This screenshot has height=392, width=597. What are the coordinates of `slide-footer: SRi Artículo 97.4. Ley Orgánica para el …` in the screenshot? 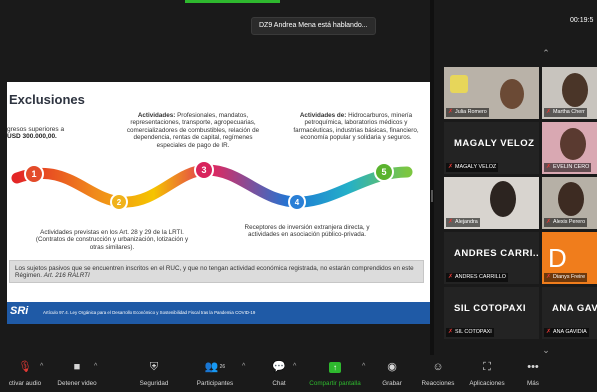 It's located at (218, 313).